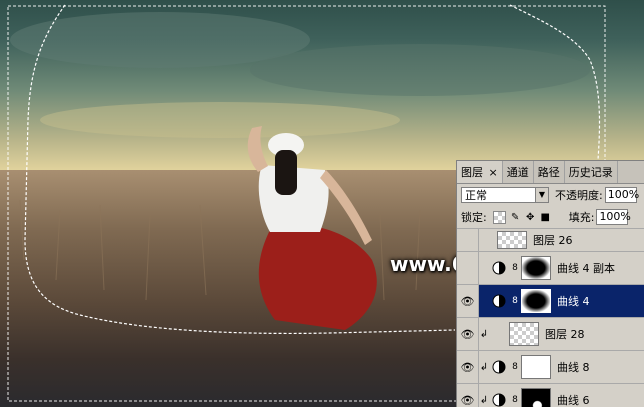 This screenshot has width=644, height=407. I want to click on blend-row: 正常 ▼ 不透明度: 100%, so click(550, 195).